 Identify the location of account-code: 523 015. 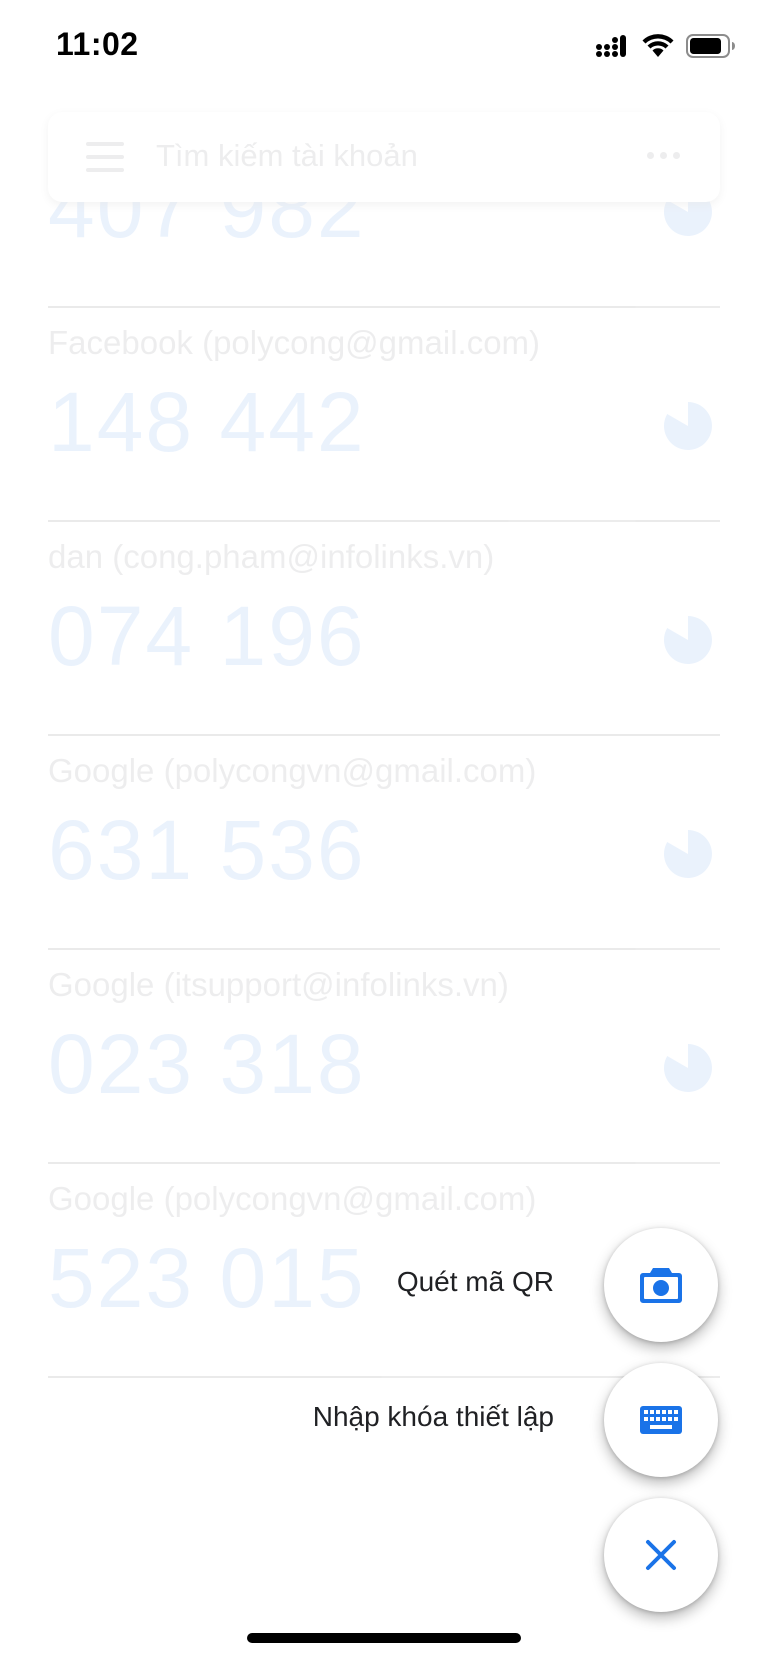
(207, 1278).